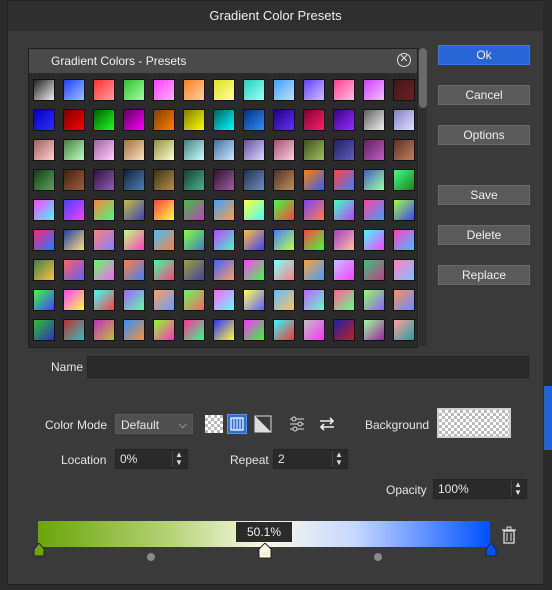 The image size is (552, 590). I want to click on presets-scrollbar-thumb, so click(423, 78).